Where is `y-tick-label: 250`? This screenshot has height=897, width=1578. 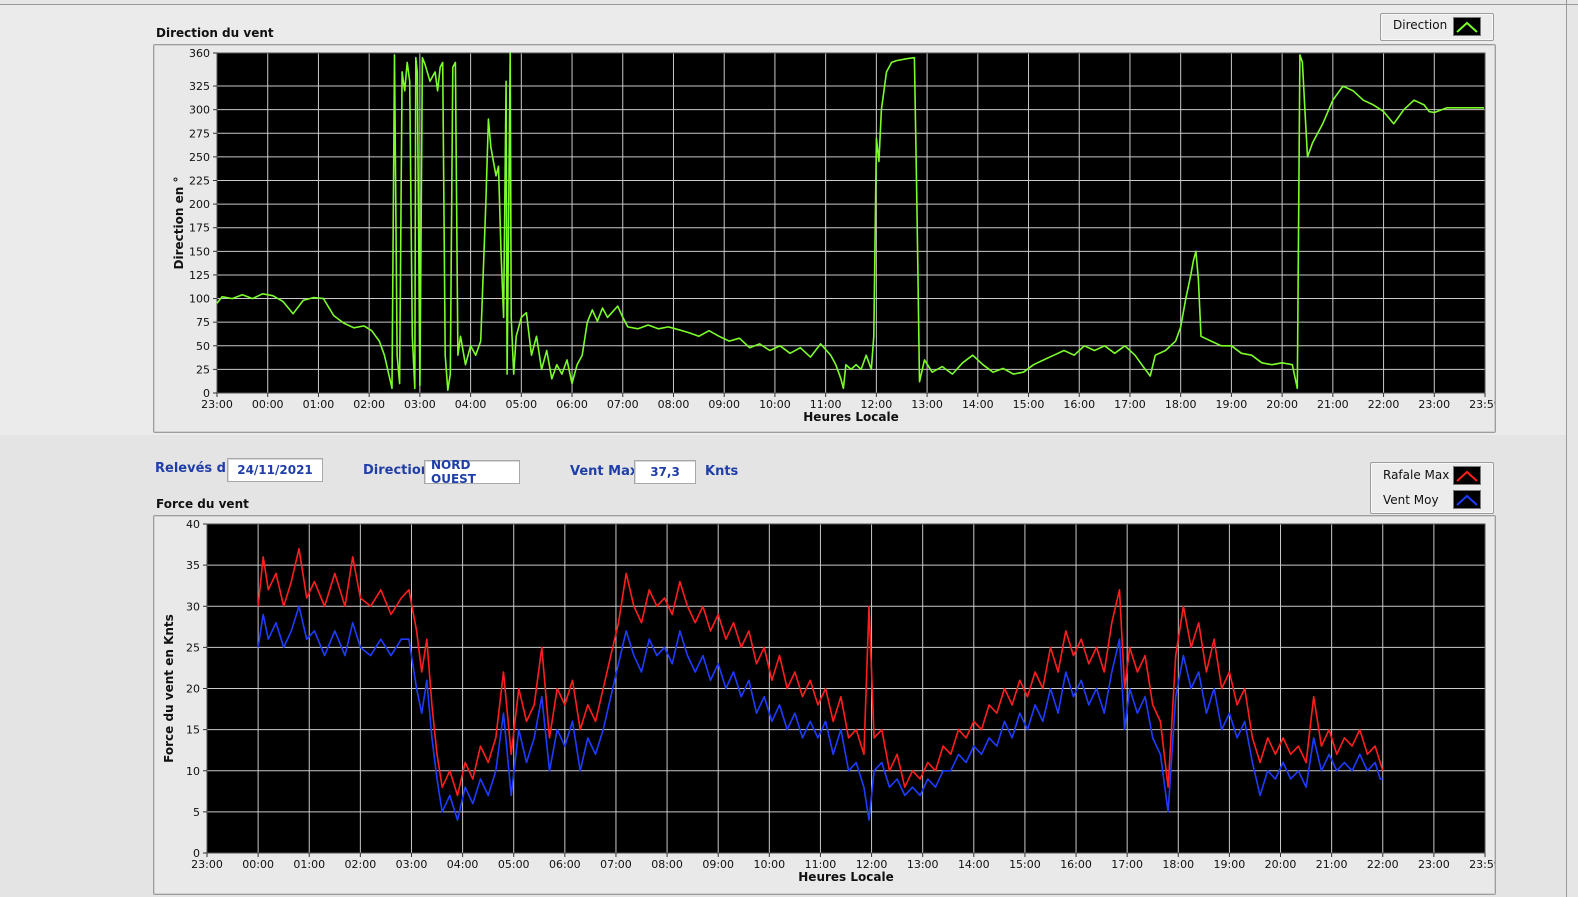 y-tick-label: 250 is located at coordinates (199, 157).